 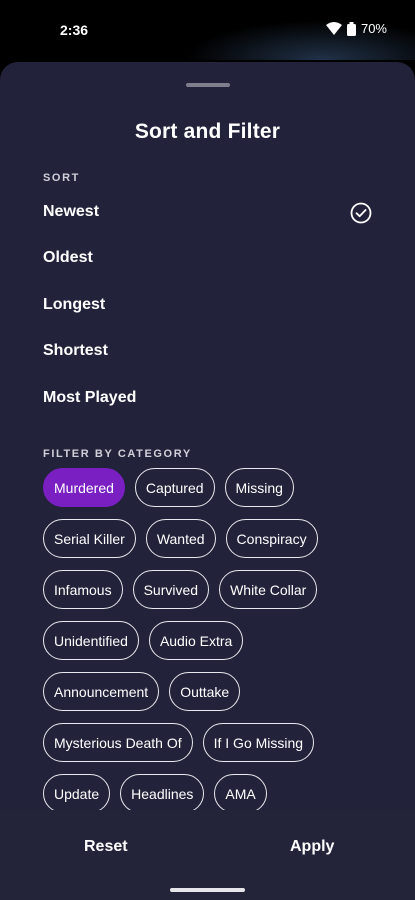 What do you see at coordinates (106, 847) in the screenshot?
I see `reset-button: Reset` at bounding box center [106, 847].